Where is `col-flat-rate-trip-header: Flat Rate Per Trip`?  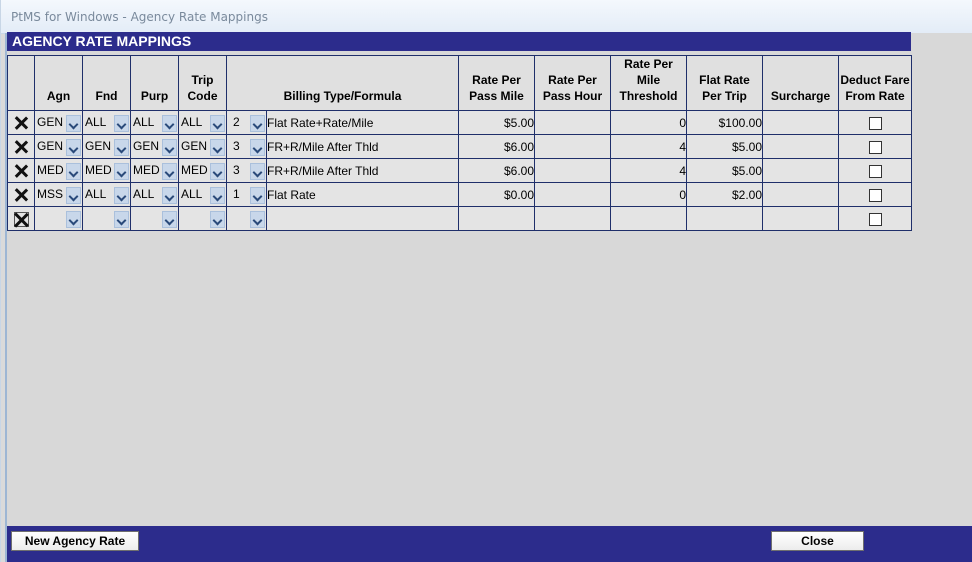
col-flat-rate-trip-header: Flat Rate Per Trip is located at coordinates (725, 83).